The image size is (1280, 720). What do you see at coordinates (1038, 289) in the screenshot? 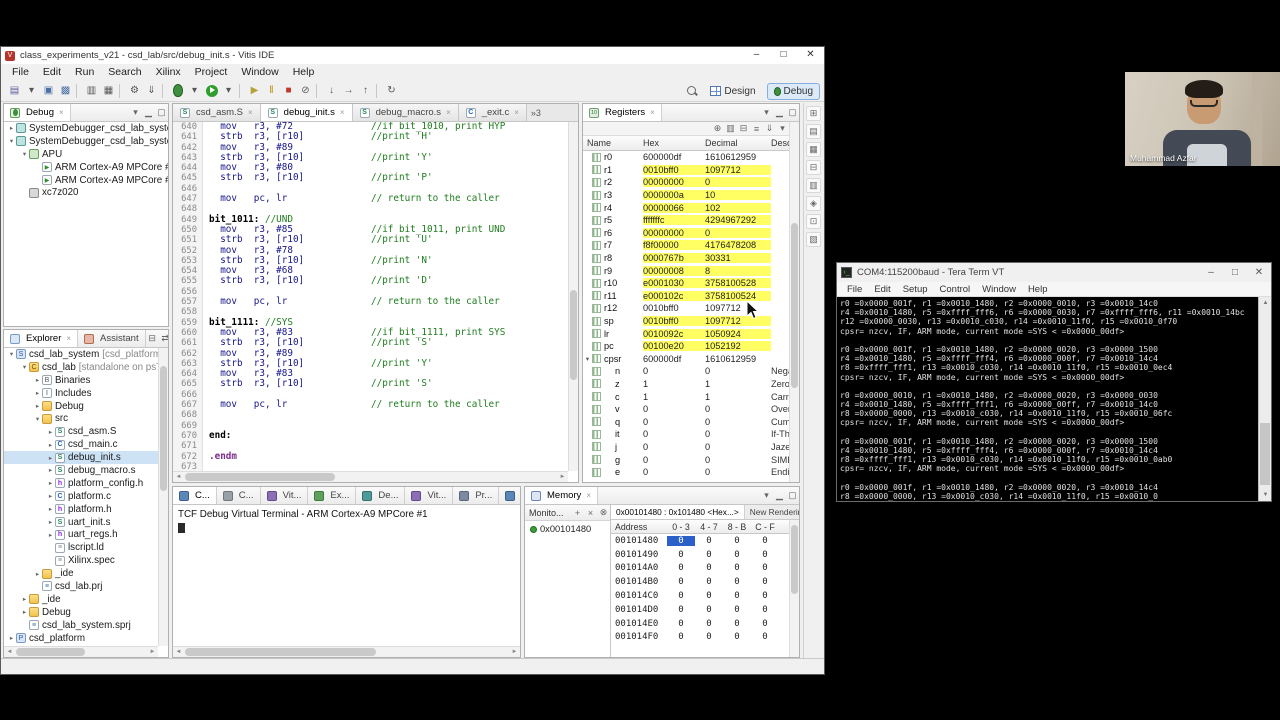
I see `menu-item: Help` at bounding box center [1038, 289].